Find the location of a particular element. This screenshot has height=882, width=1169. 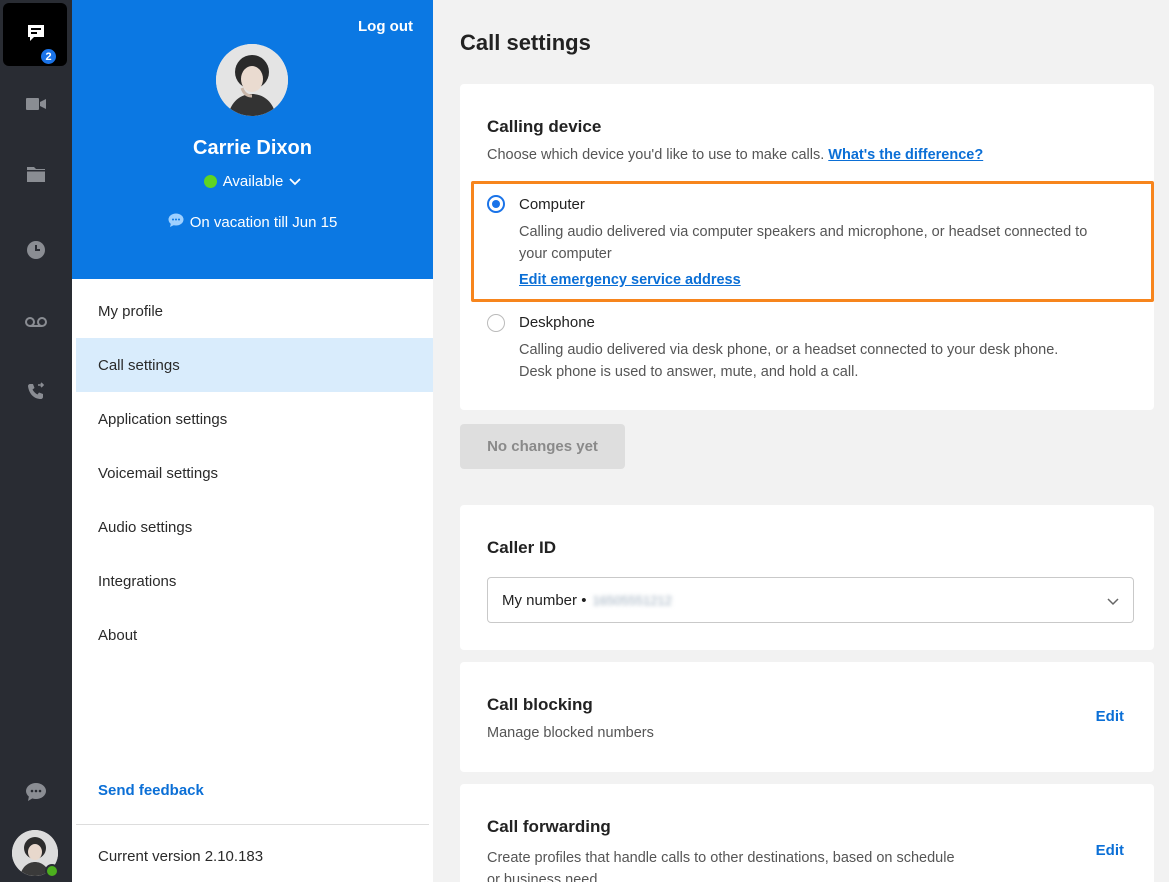

call-forwarding-title: Call forwarding is located at coordinates (549, 826).